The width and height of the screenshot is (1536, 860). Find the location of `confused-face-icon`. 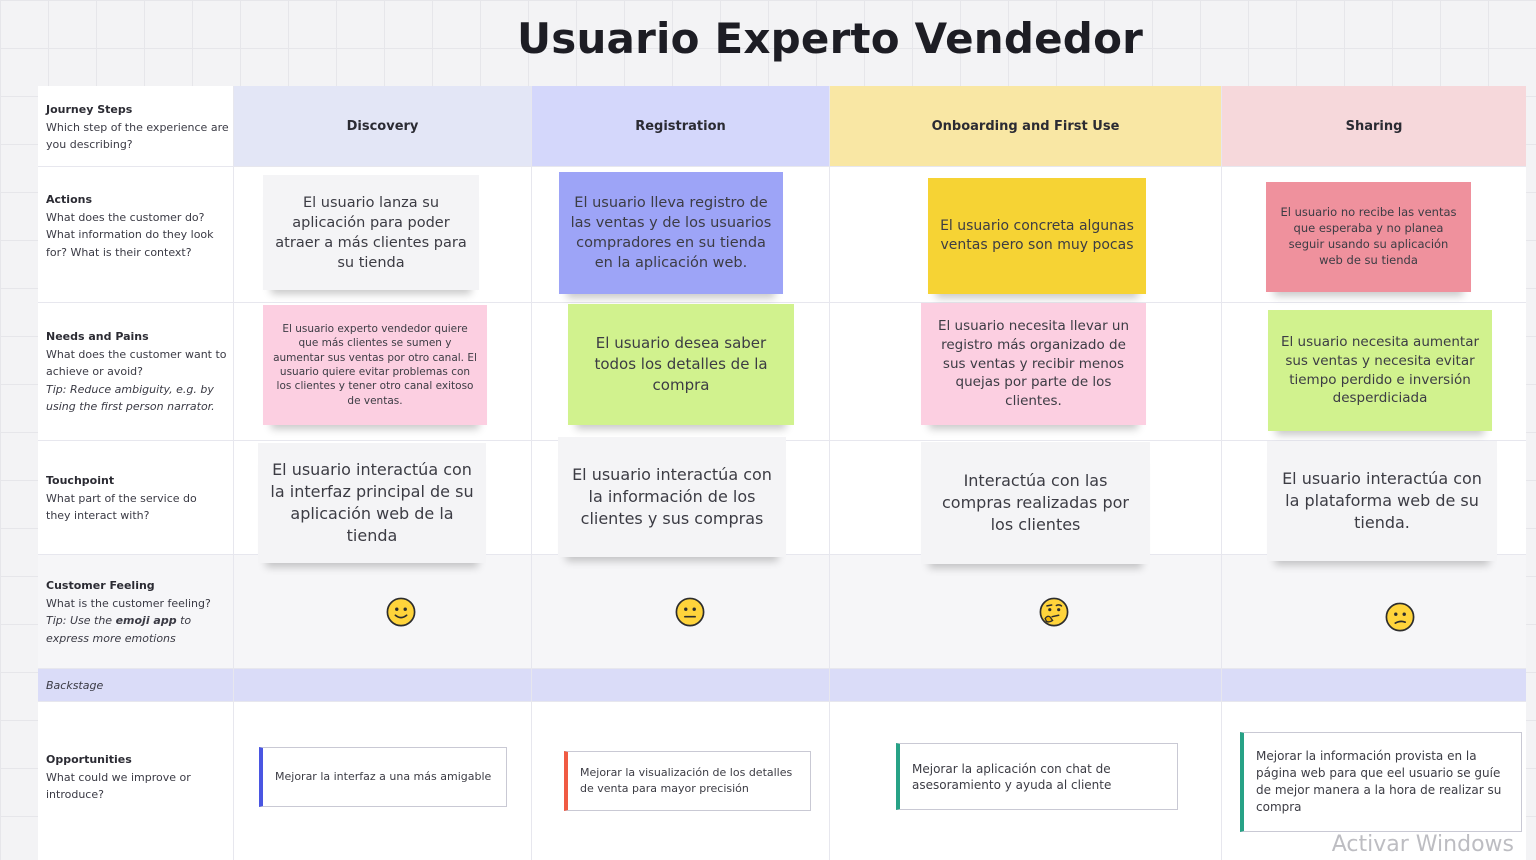

confused-face-icon is located at coordinates (1400, 617).